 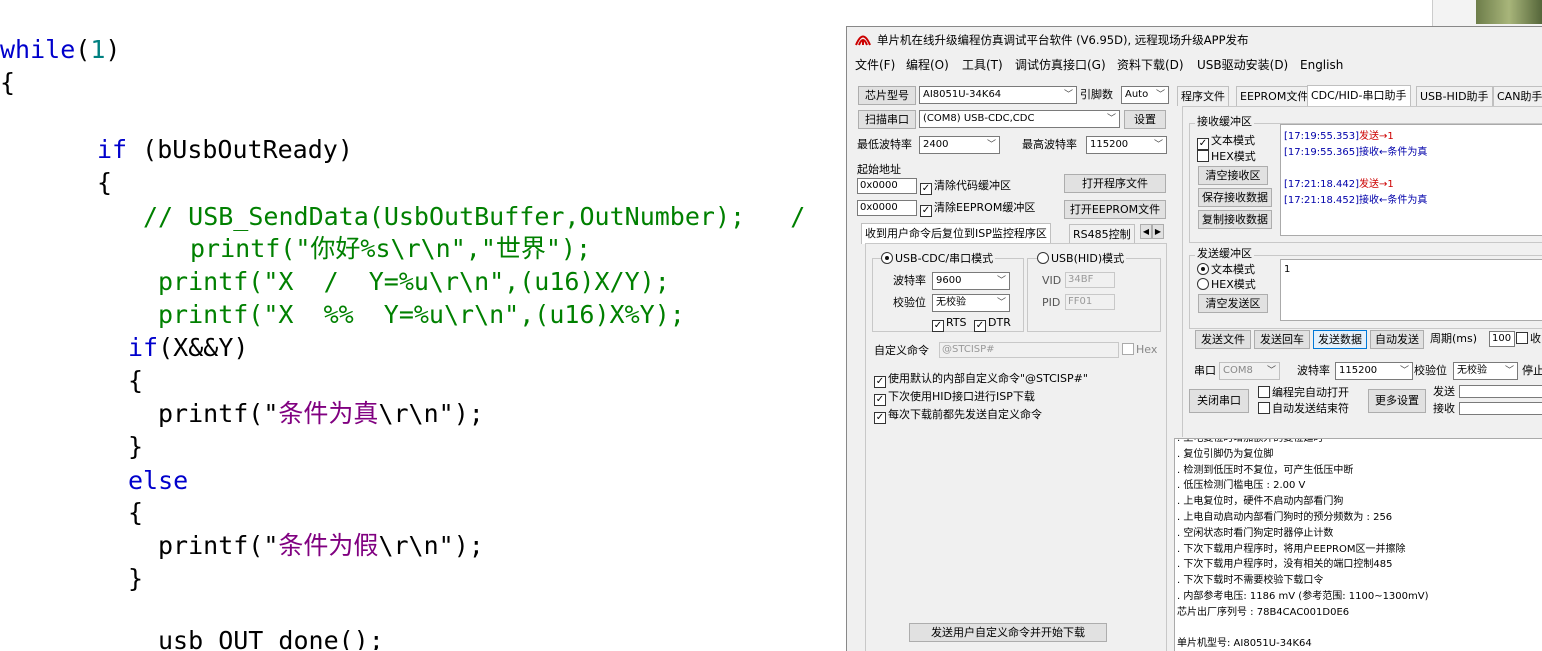 I want to click on custom-cmd-input: @STCISP#, so click(x=1029, y=350).